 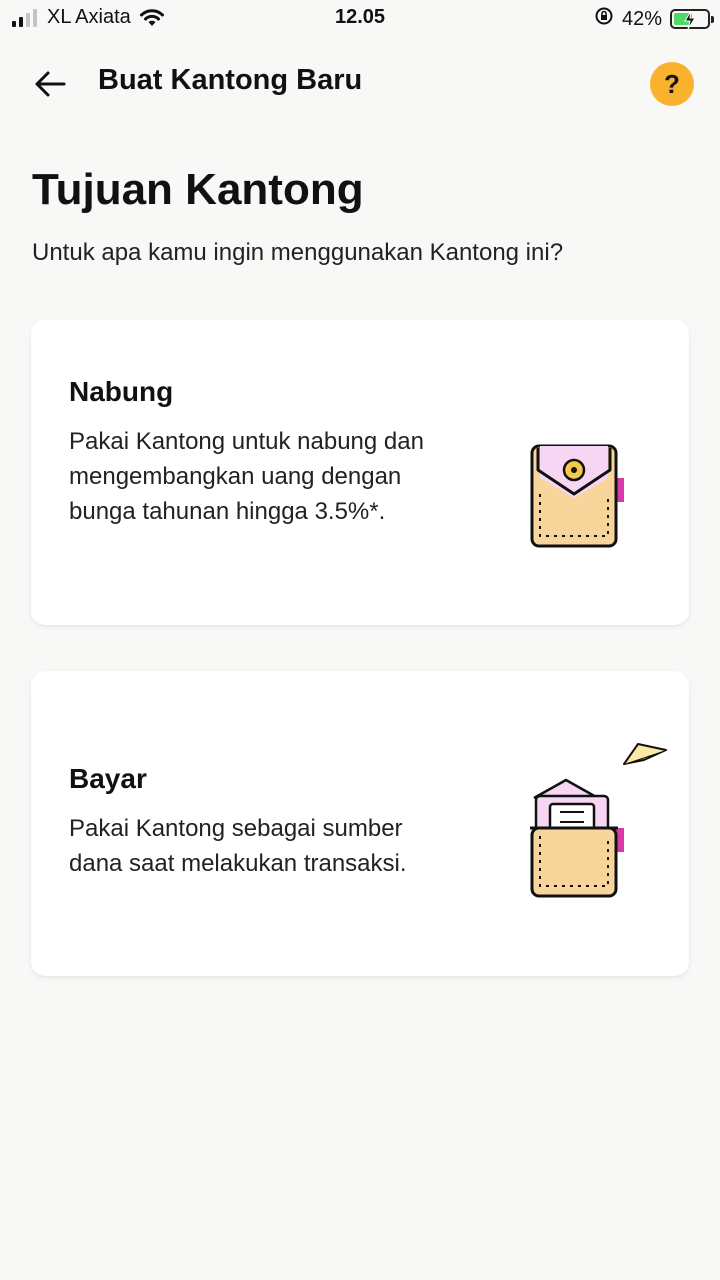 I want to click on battery-charging-icon, so click(x=692, y=19).